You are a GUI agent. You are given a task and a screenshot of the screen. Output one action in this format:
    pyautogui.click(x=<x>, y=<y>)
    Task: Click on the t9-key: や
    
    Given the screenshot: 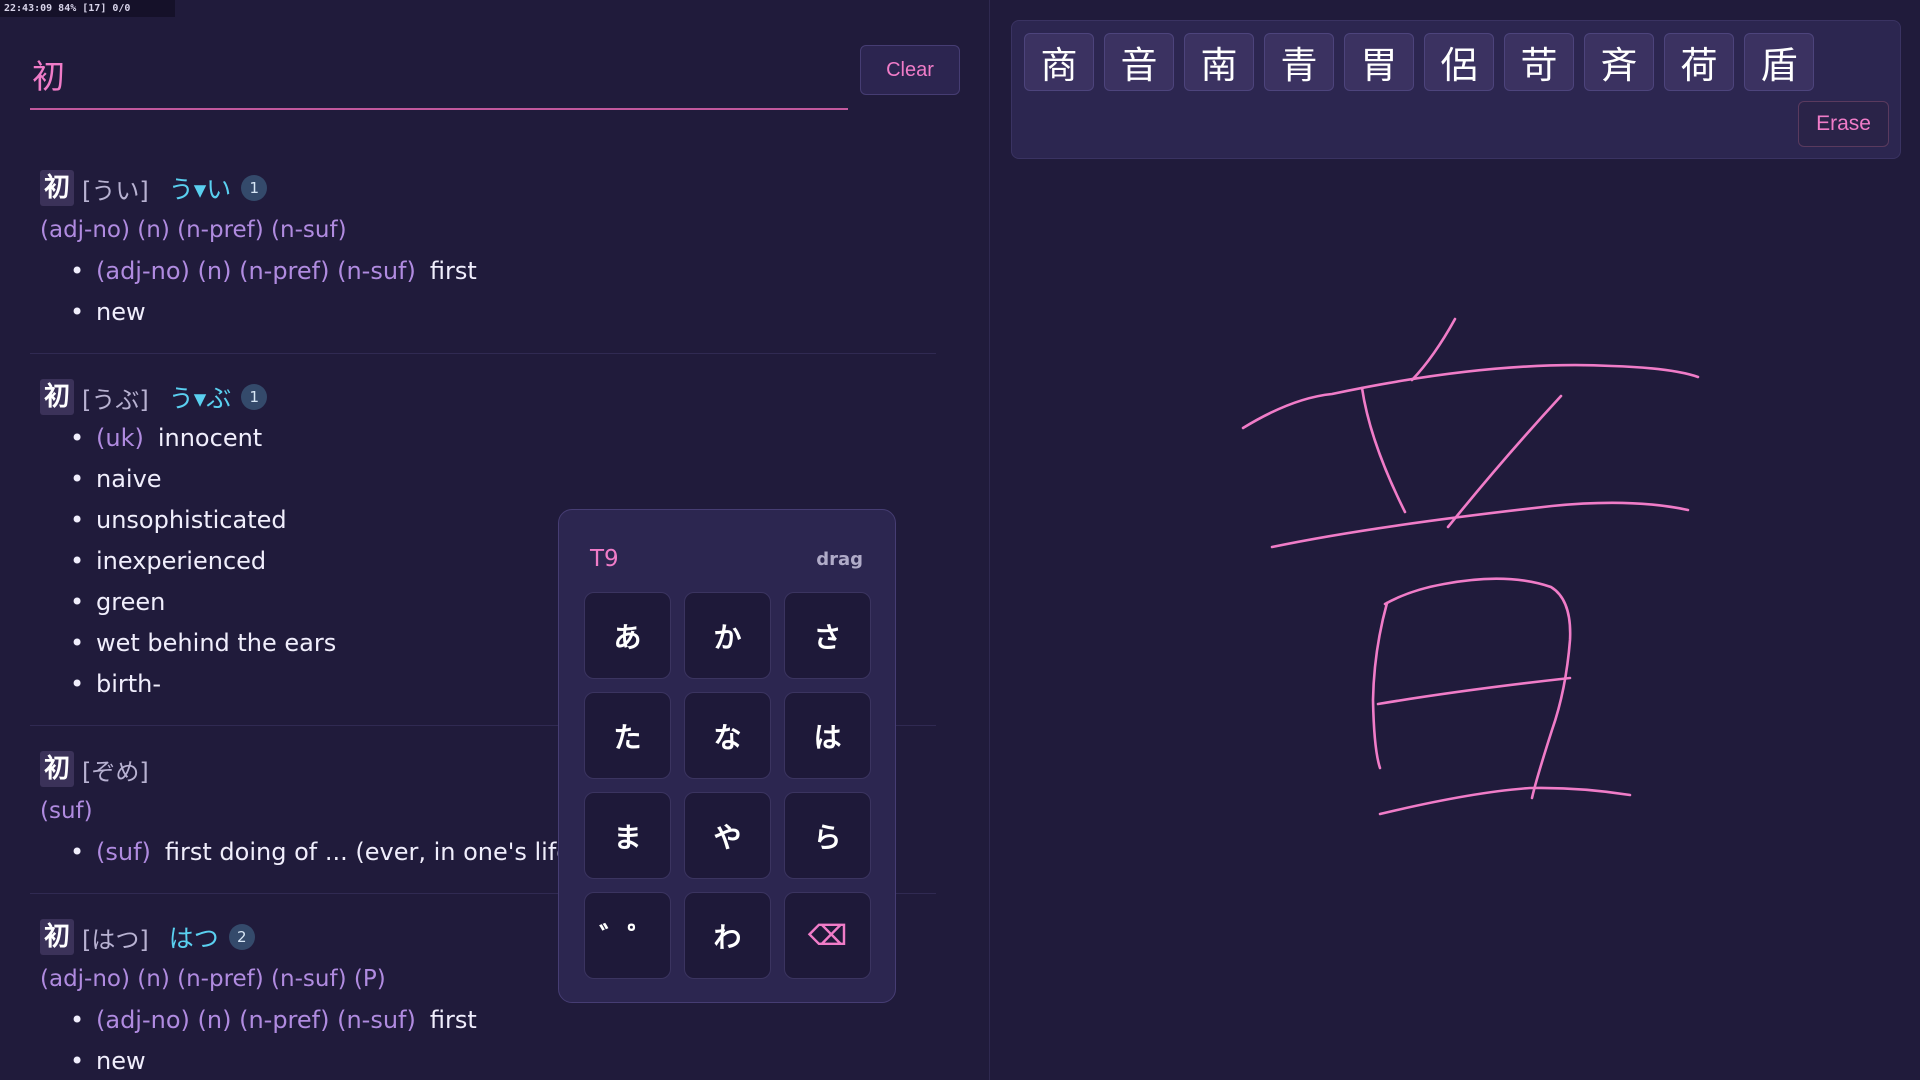 What is the action you would take?
    pyautogui.click(x=727, y=835)
    